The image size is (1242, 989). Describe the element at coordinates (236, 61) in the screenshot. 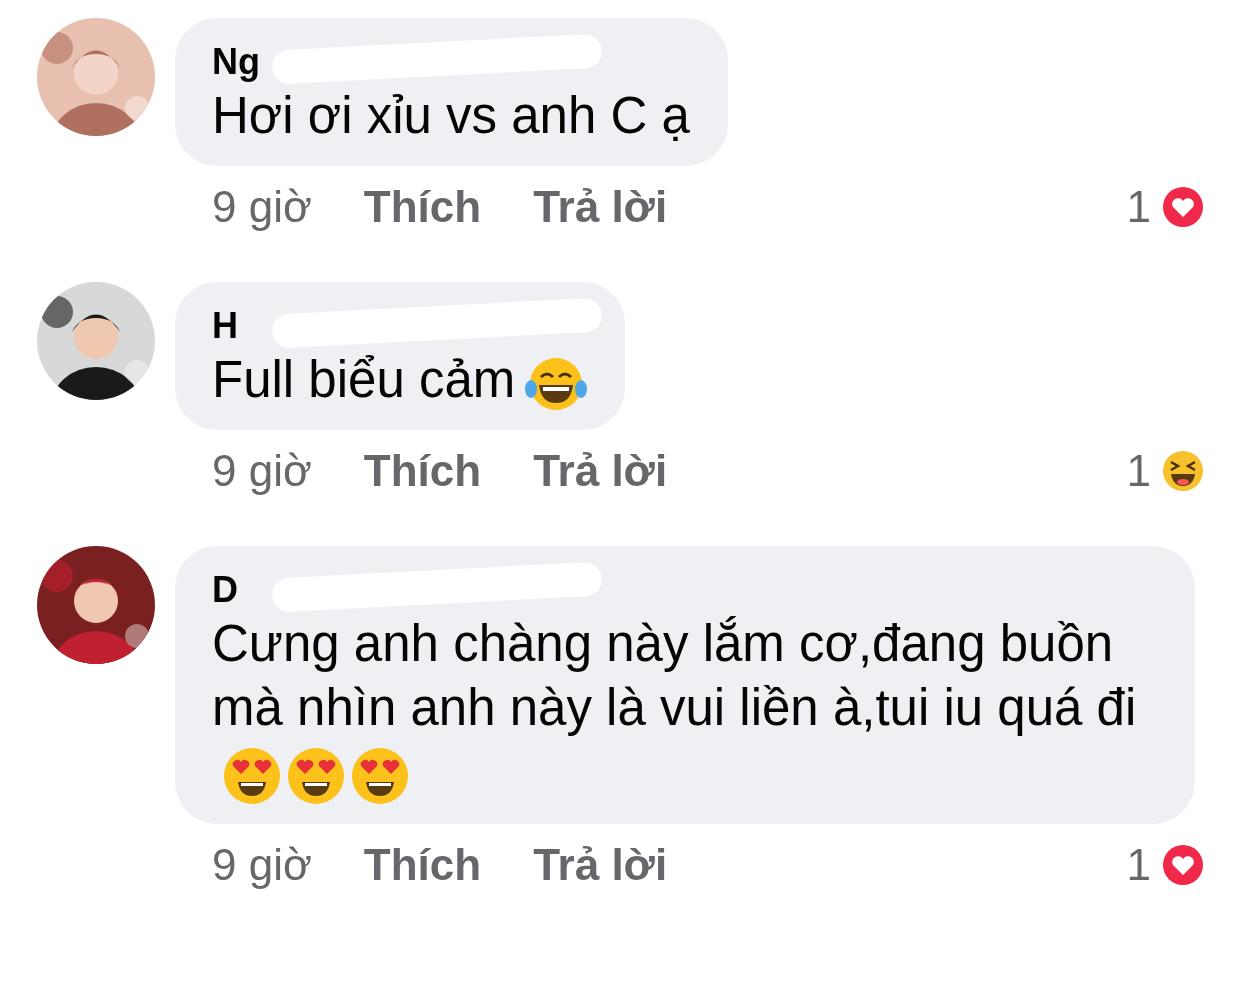

I see `commenter-name: Ng` at that location.